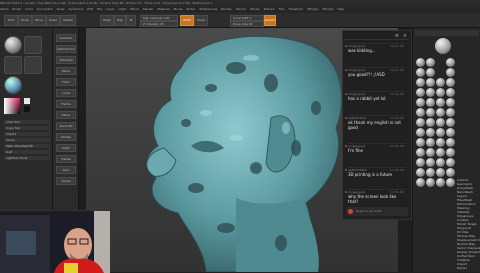 This screenshot has height=273, width=480. I want to click on secondary-color-swatch, so click(27, 109).